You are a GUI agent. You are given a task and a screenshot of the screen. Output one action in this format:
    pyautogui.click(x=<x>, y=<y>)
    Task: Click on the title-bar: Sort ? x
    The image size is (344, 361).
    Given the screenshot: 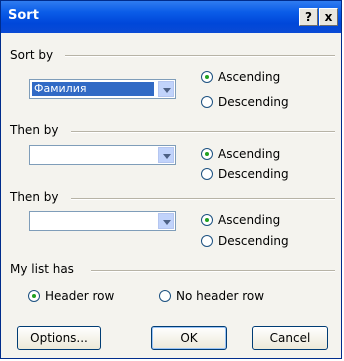 What is the action you would take?
    pyautogui.click(x=171, y=17)
    